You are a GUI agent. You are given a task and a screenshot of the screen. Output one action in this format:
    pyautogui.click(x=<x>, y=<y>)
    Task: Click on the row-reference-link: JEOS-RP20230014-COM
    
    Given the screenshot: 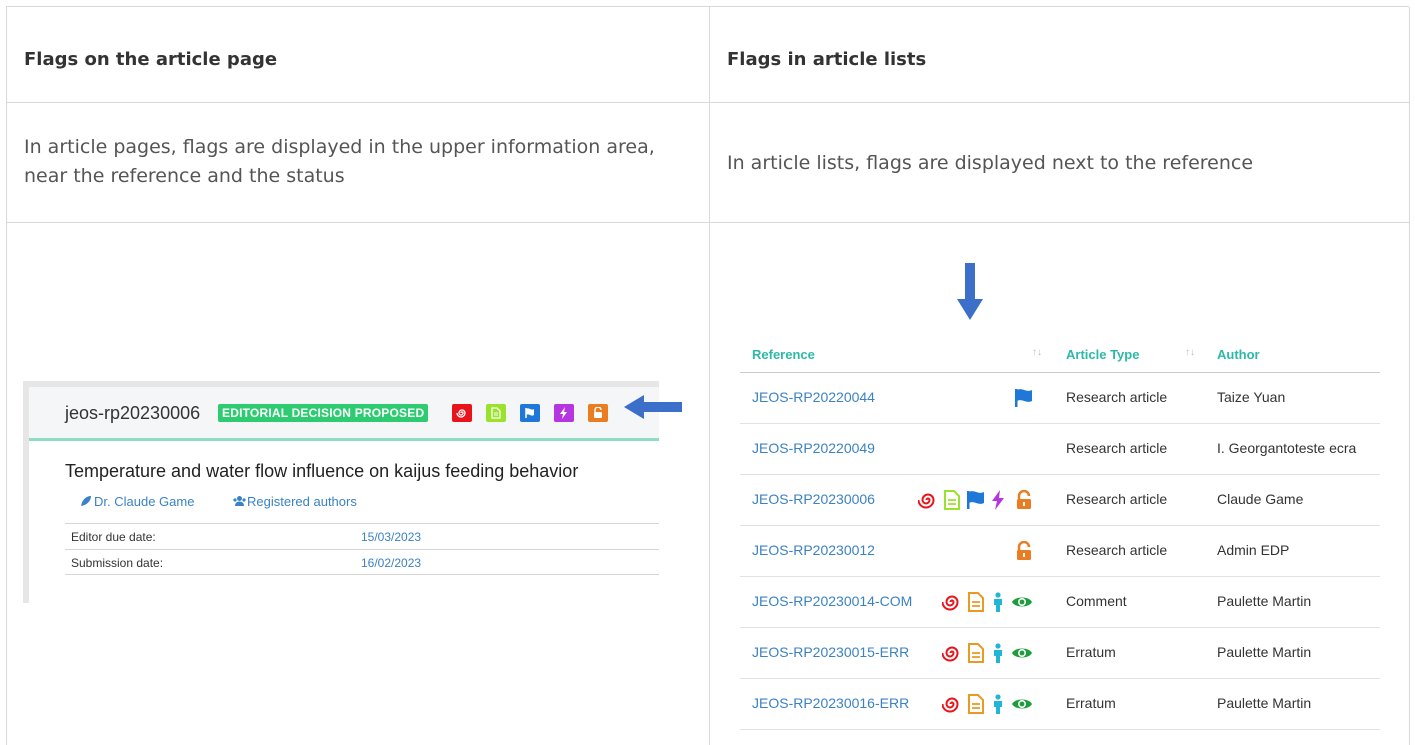 What is the action you would take?
    pyautogui.click(x=832, y=601)
    